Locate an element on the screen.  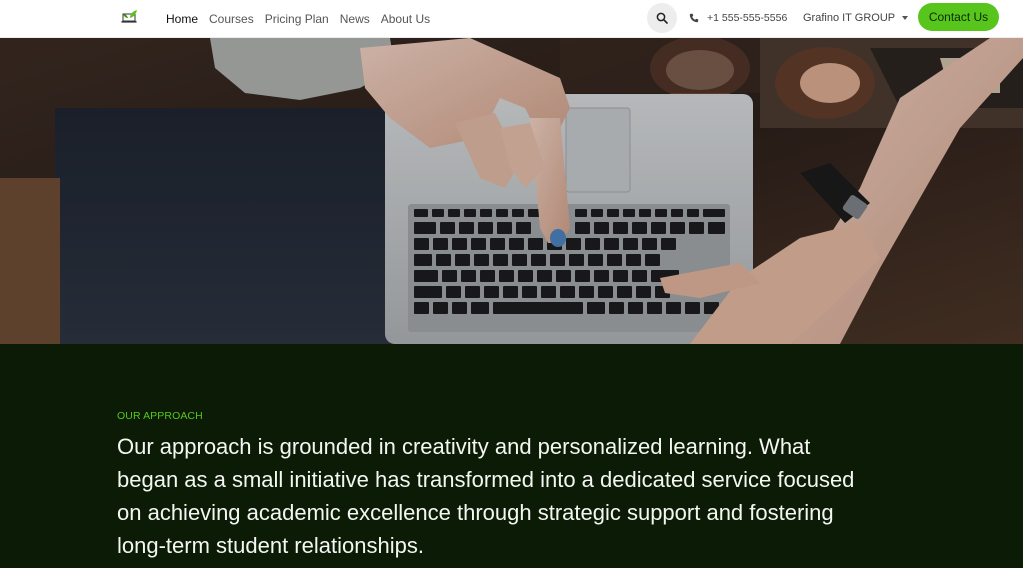
company-name: Grafino IT GROUP is located at coordinates (849, 18).